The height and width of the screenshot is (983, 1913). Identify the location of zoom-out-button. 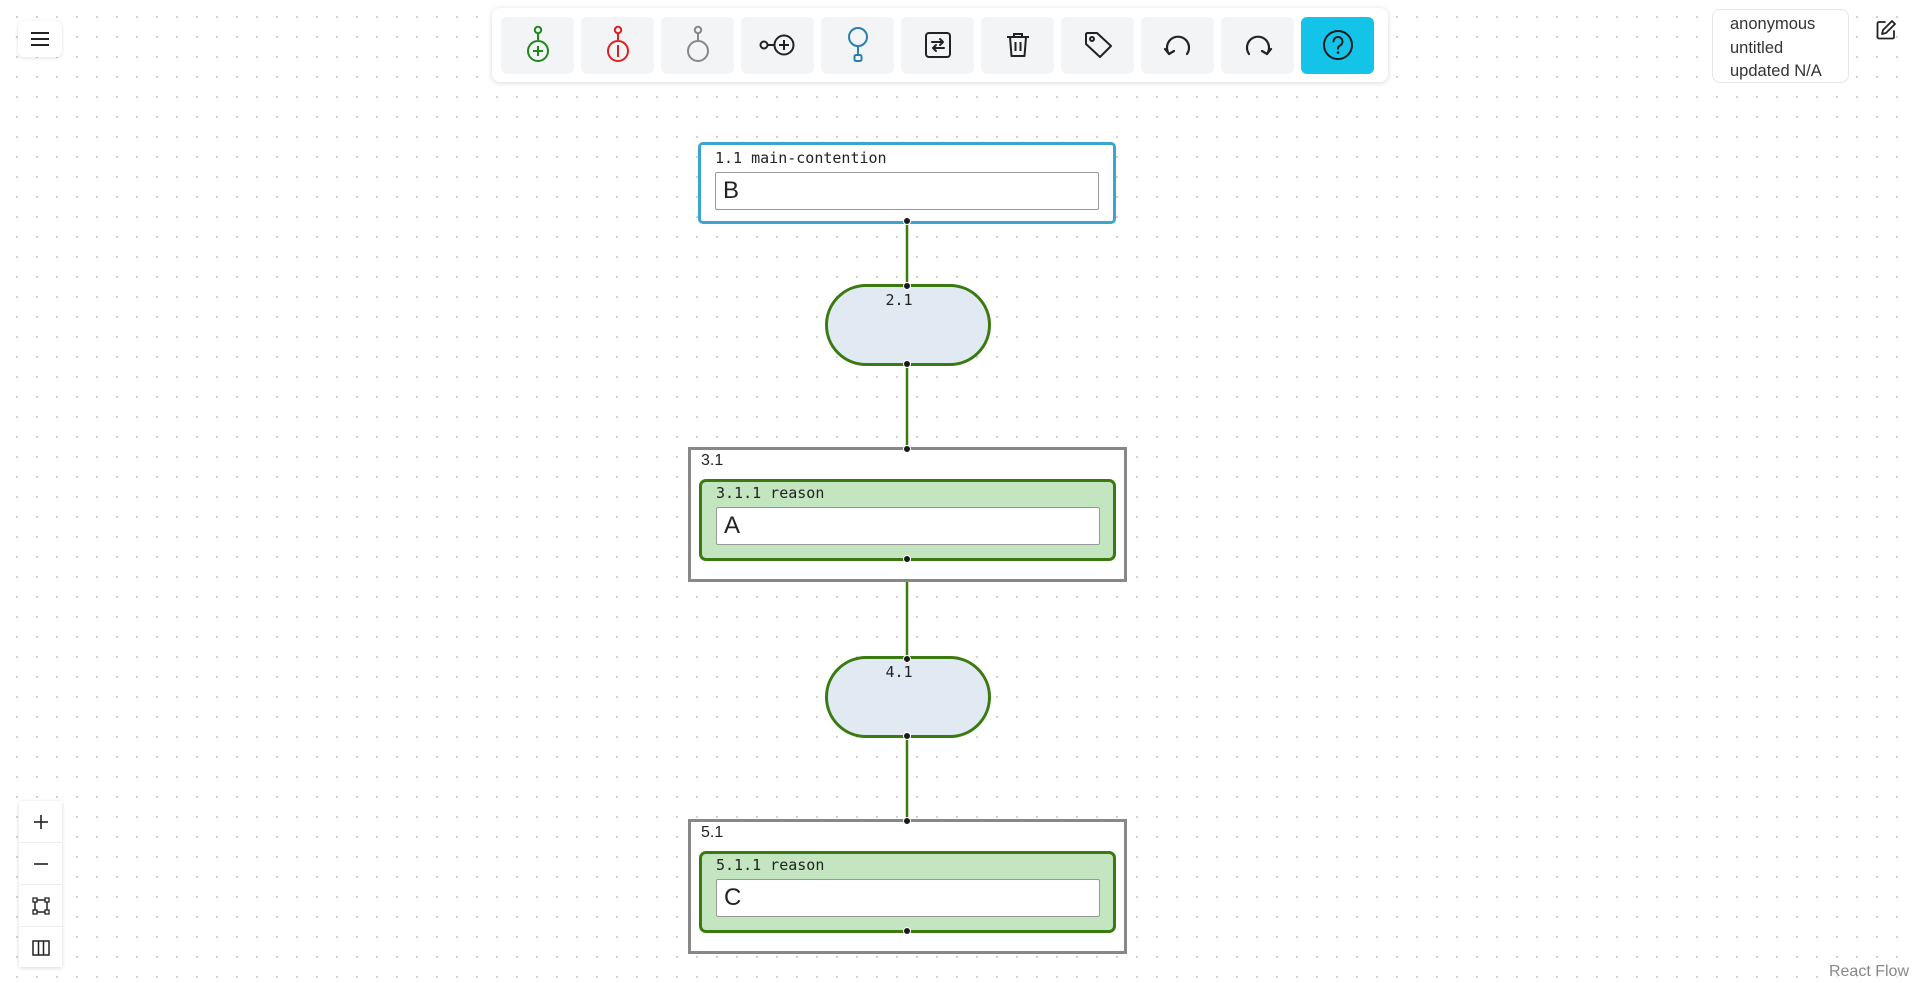
(40, 864).